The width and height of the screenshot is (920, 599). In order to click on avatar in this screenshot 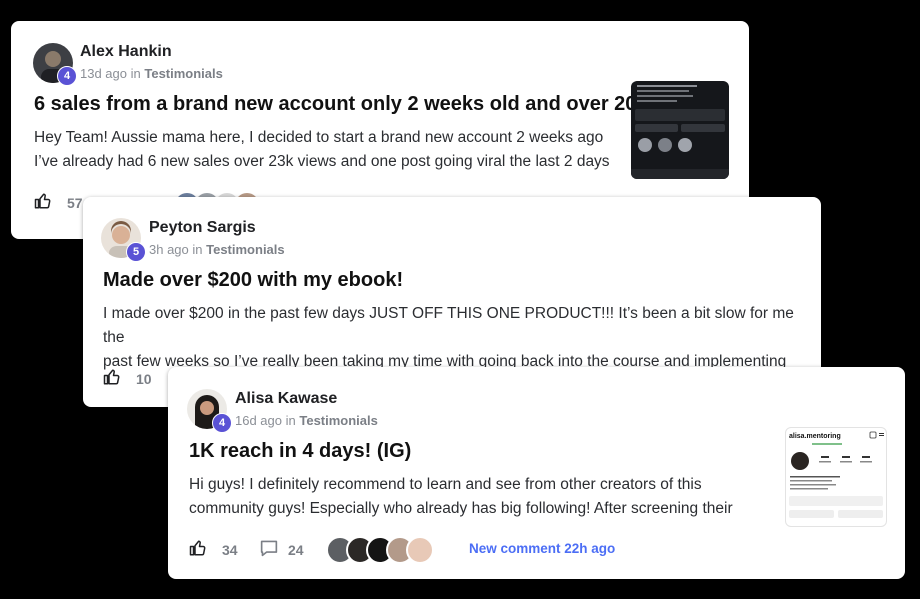, I will do `click(420, 550)`.